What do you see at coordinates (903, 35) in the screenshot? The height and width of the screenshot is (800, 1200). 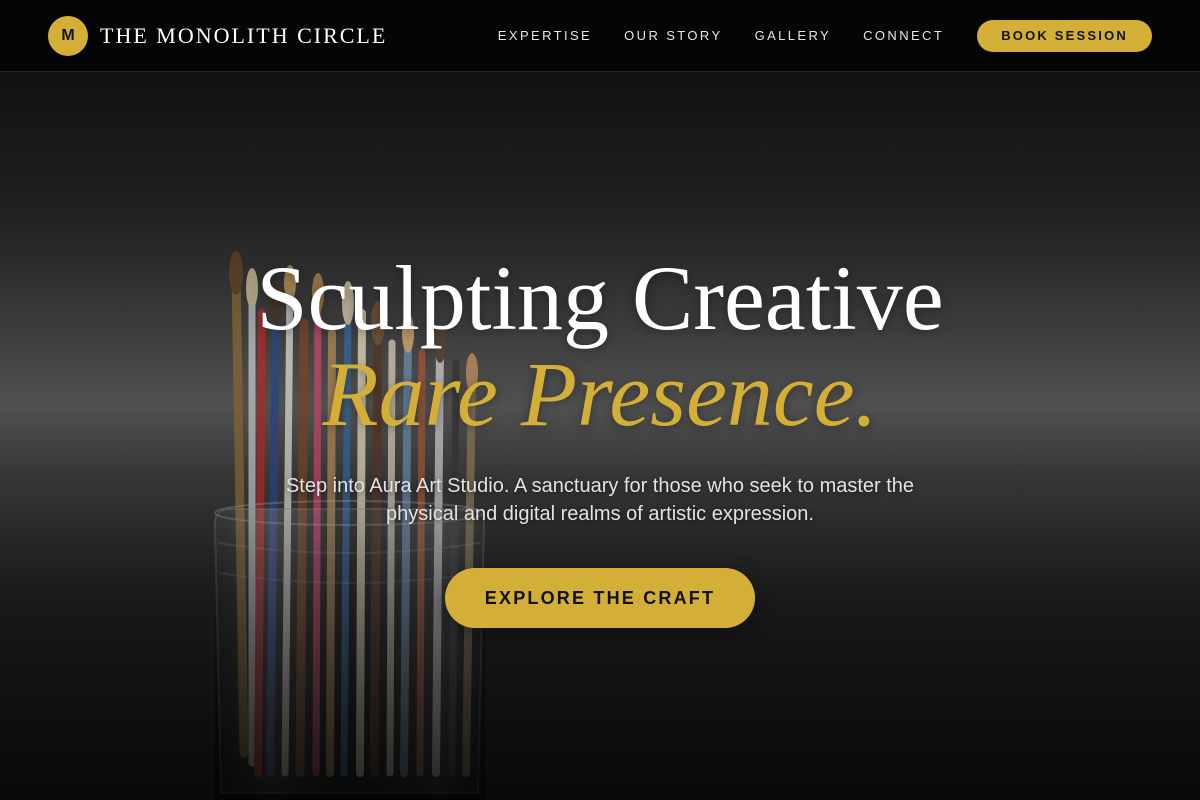 I see `nav-link-connect: CONNECT` at bounding box center [903, 35].